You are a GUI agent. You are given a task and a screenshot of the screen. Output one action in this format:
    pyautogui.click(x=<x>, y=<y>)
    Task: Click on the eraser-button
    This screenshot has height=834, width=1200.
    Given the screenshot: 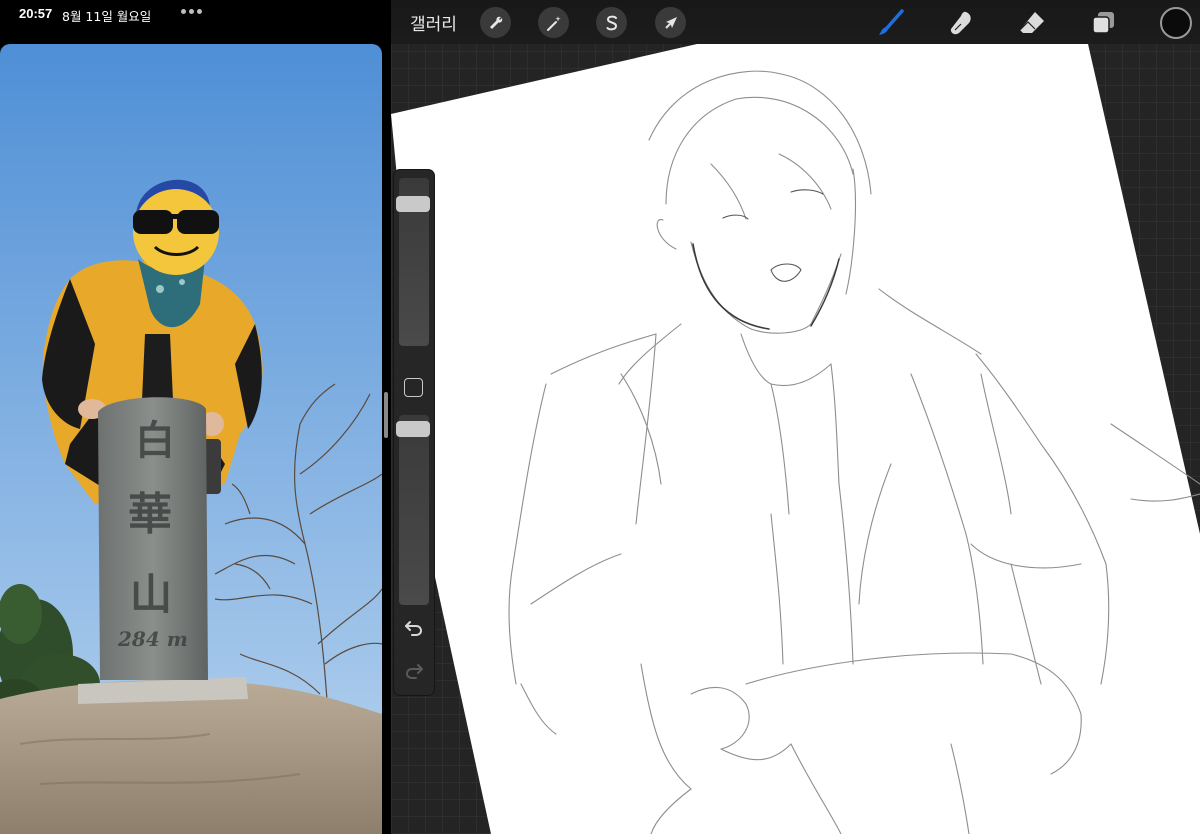 What is the action you would take?
    pyautogui.click(x=1032, y=23)
    